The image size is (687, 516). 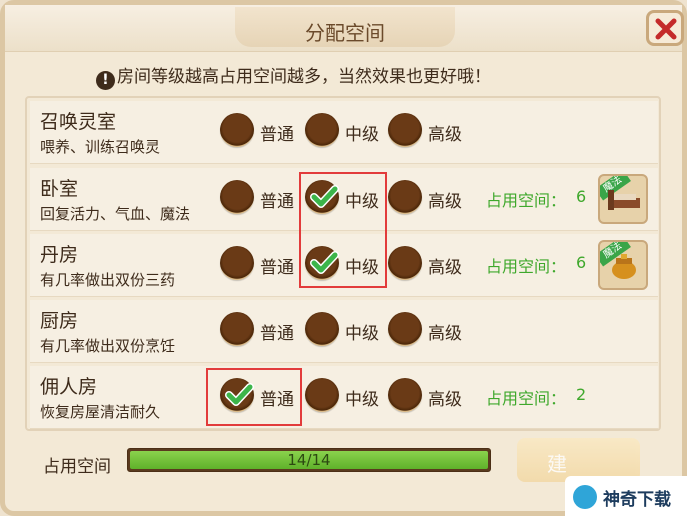 I want to click on close-button, so click(x=665, y=28).